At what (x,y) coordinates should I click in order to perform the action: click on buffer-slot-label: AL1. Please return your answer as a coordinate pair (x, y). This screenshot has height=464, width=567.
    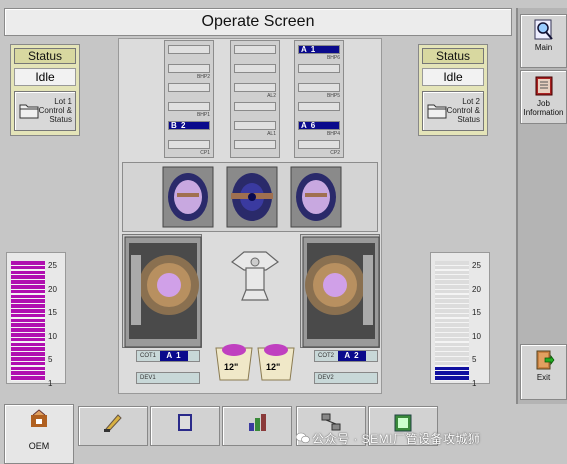
    Looking at the image, I should click on (271, 134).